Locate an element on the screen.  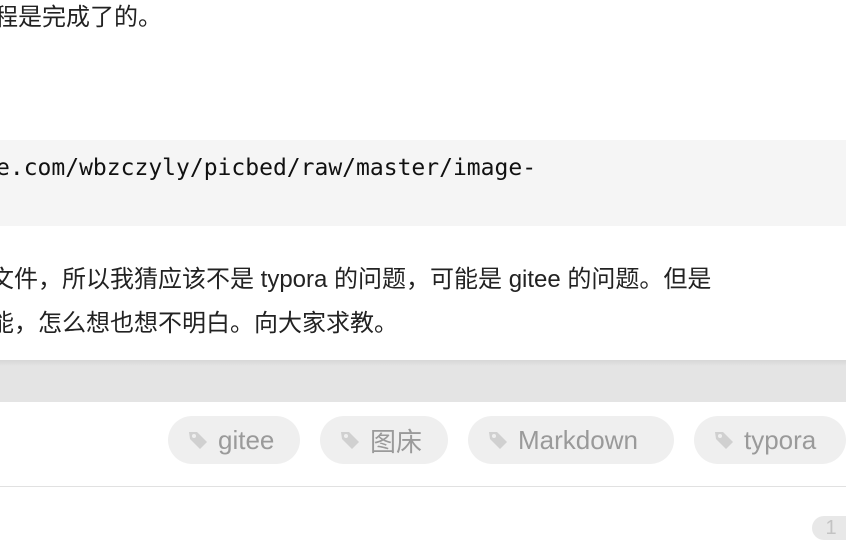
divider is located at coordinates (423, 486).